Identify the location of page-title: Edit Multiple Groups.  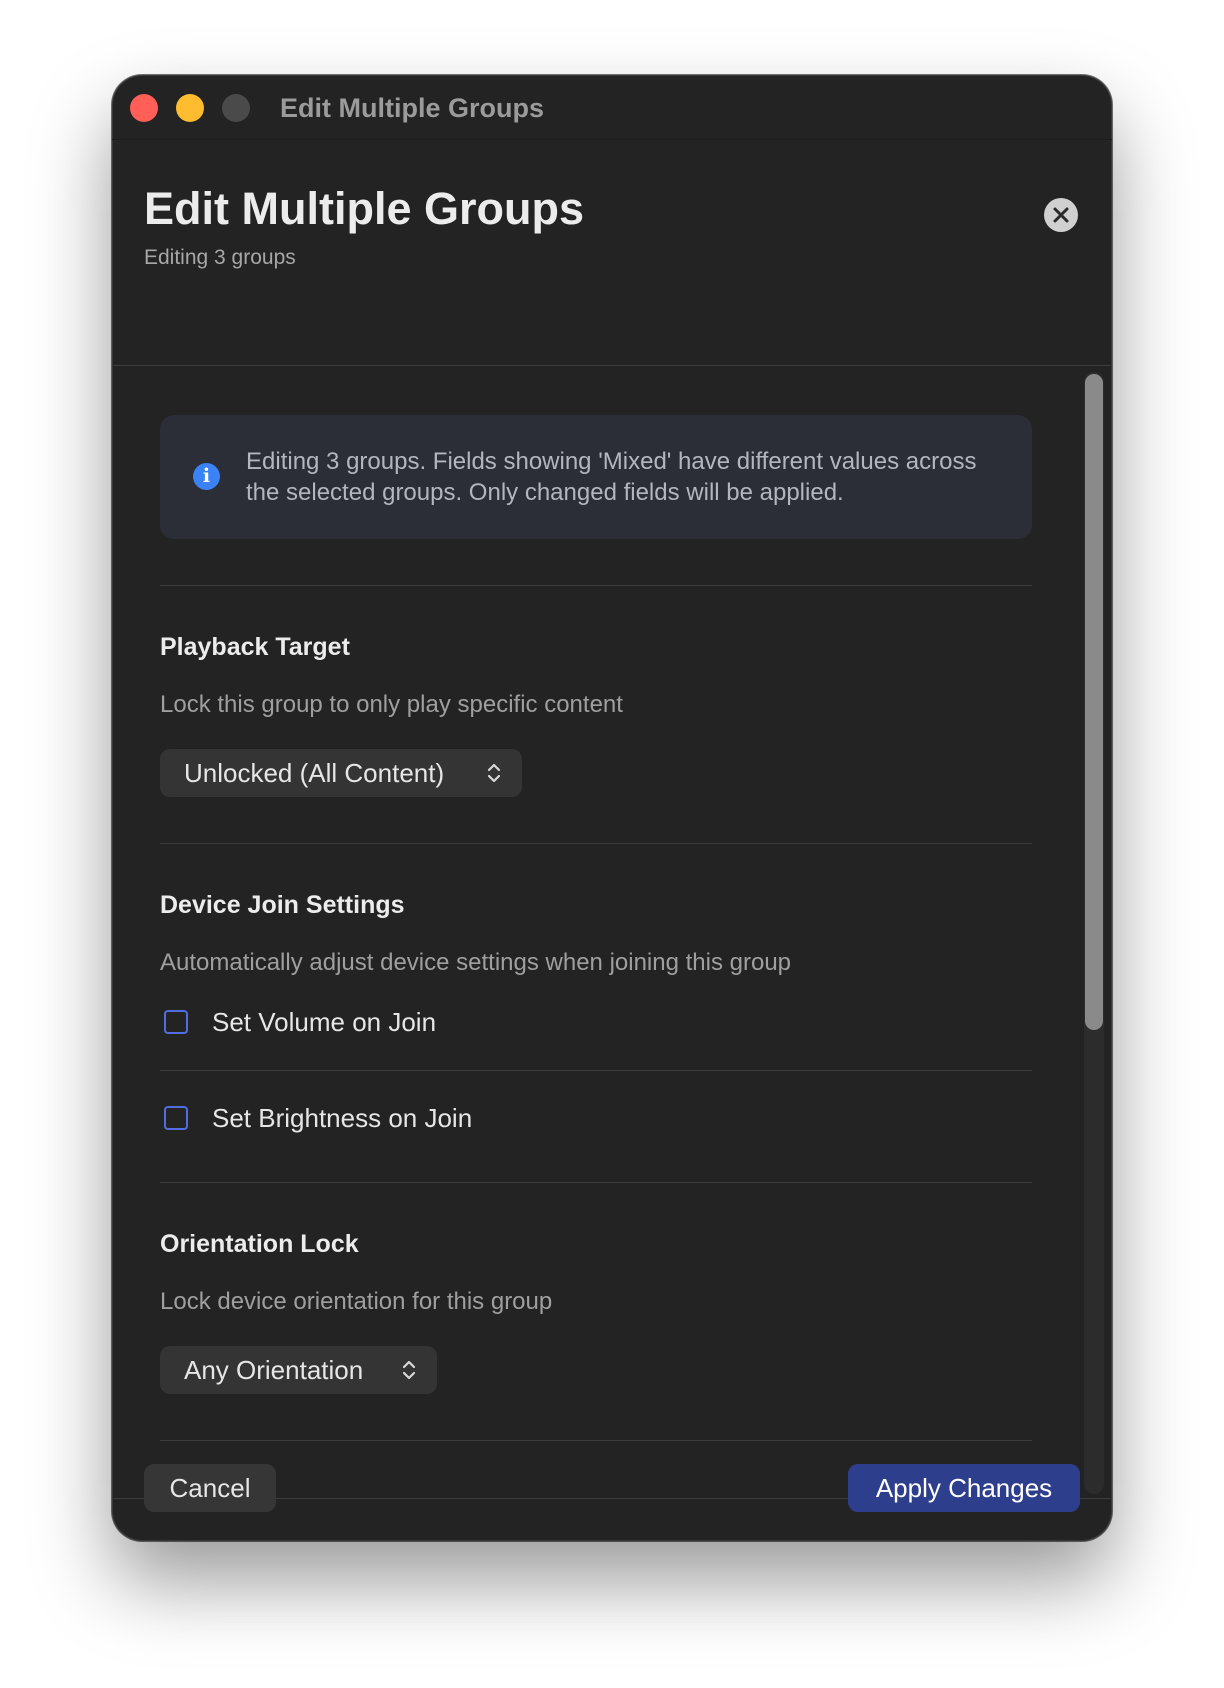
(364, 208).